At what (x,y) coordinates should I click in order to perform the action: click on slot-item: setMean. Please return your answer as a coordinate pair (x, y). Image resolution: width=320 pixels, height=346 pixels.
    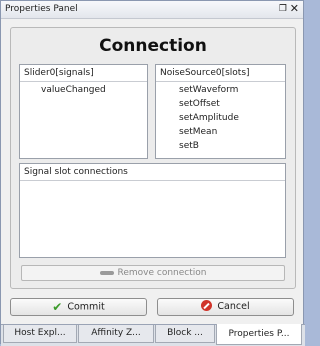
    Looking at the image, I should click on (198, 132).